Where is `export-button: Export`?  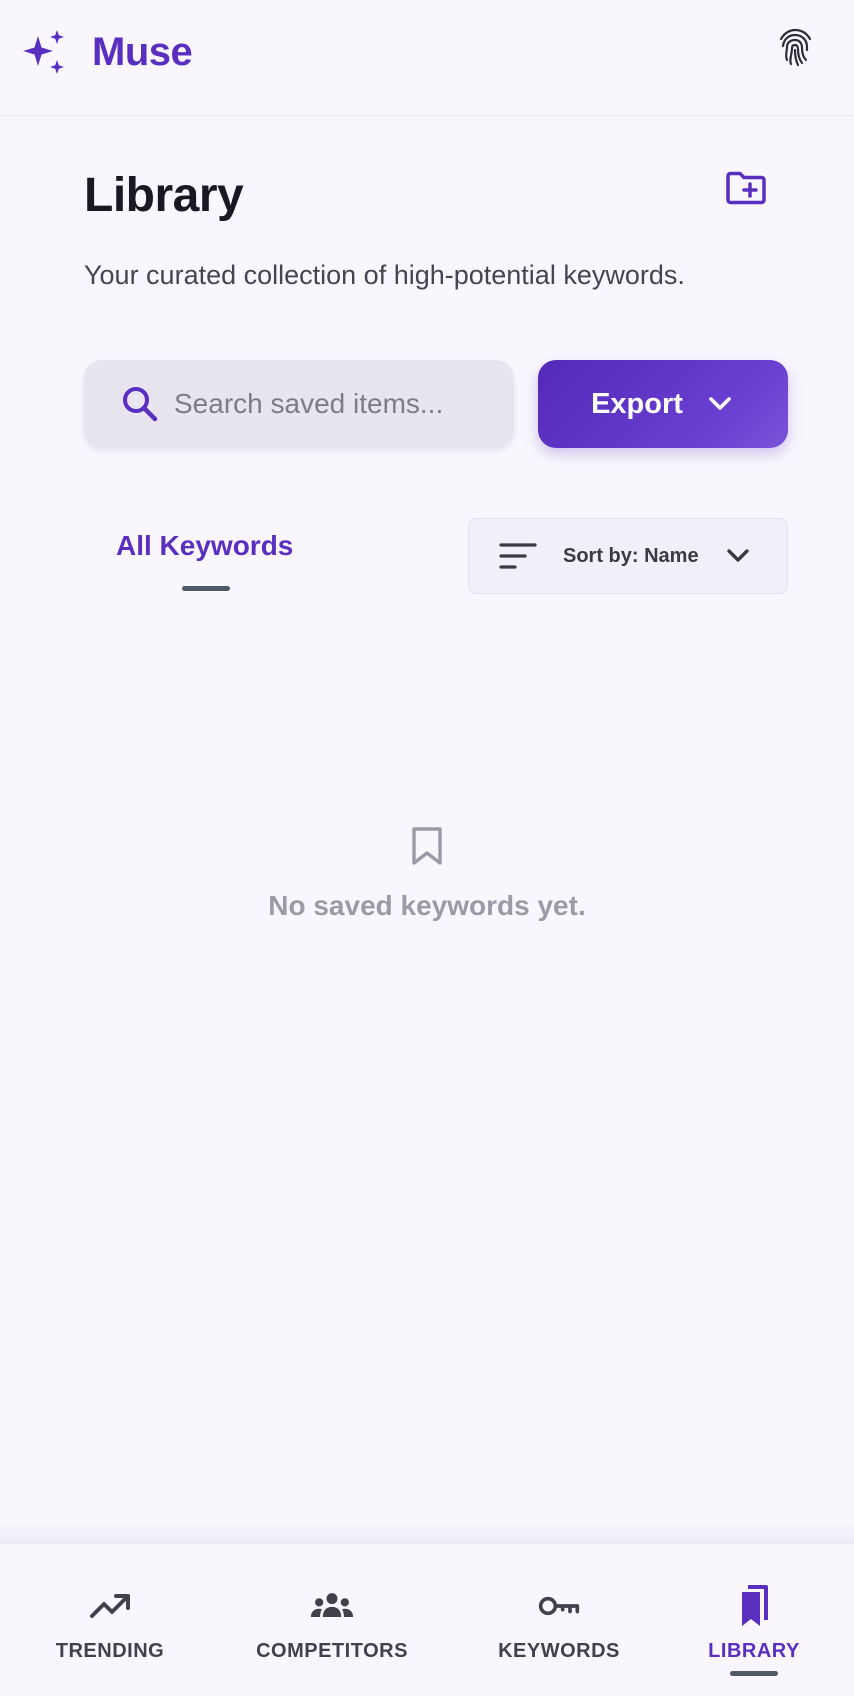 export-button: Export is located at coordinates (663, 404).